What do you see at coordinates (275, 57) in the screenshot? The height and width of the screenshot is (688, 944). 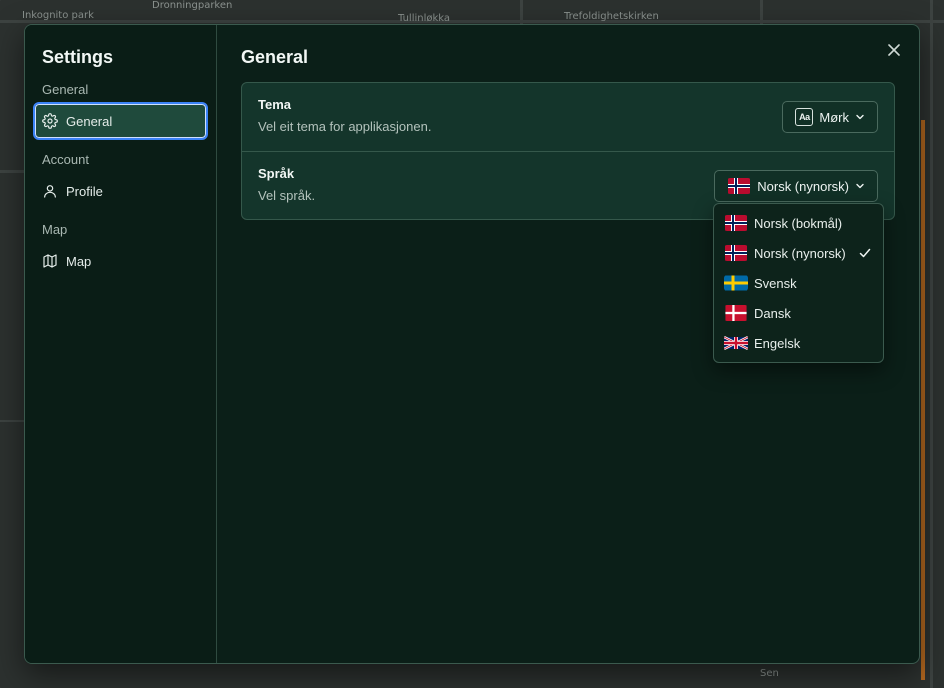 I see `page-title: General` at bounding box center [275, 57].